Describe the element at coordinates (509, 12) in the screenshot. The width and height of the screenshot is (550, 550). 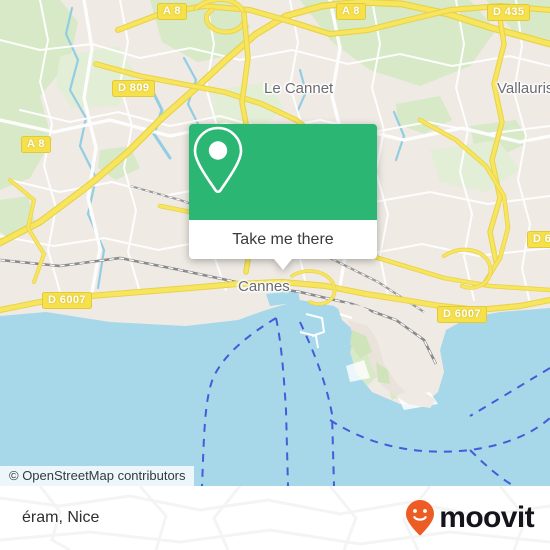
I see `road-shield: D 435` at that location.